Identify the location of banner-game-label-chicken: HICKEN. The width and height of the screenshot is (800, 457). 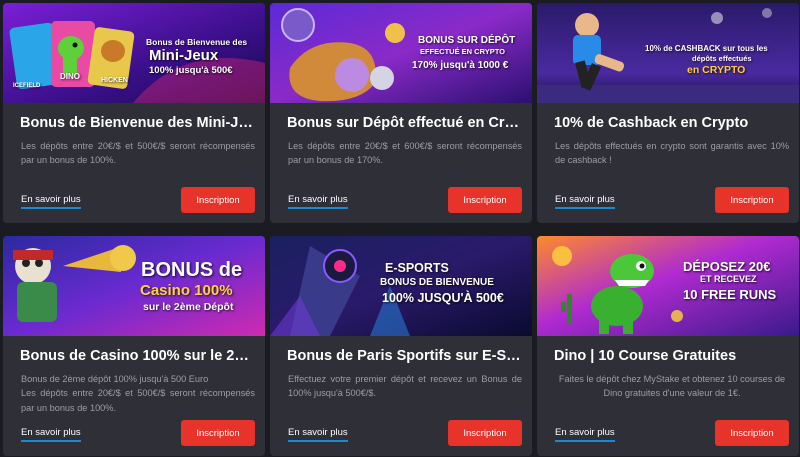
(114, 80).